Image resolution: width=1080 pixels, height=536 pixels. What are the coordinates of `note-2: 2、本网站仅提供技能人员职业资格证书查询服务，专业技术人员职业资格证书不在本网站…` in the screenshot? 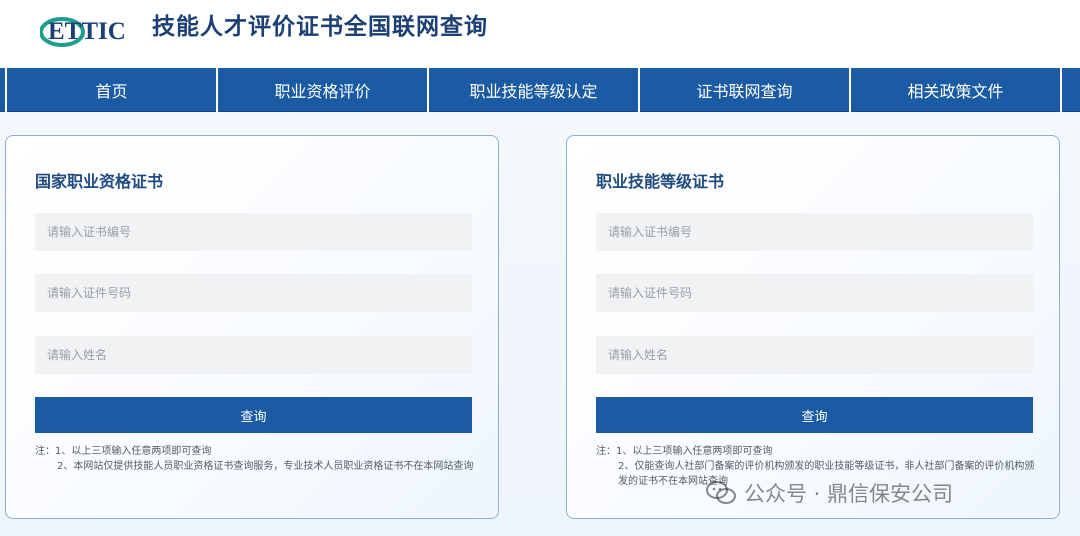 It's located at (265, 466).